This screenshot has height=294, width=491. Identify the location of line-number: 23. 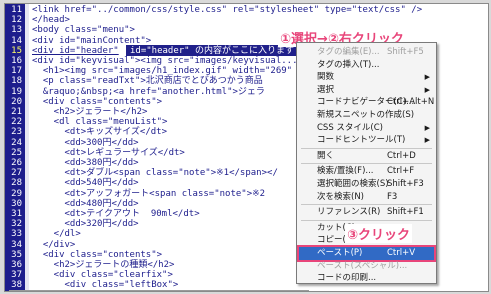
(16, 132).